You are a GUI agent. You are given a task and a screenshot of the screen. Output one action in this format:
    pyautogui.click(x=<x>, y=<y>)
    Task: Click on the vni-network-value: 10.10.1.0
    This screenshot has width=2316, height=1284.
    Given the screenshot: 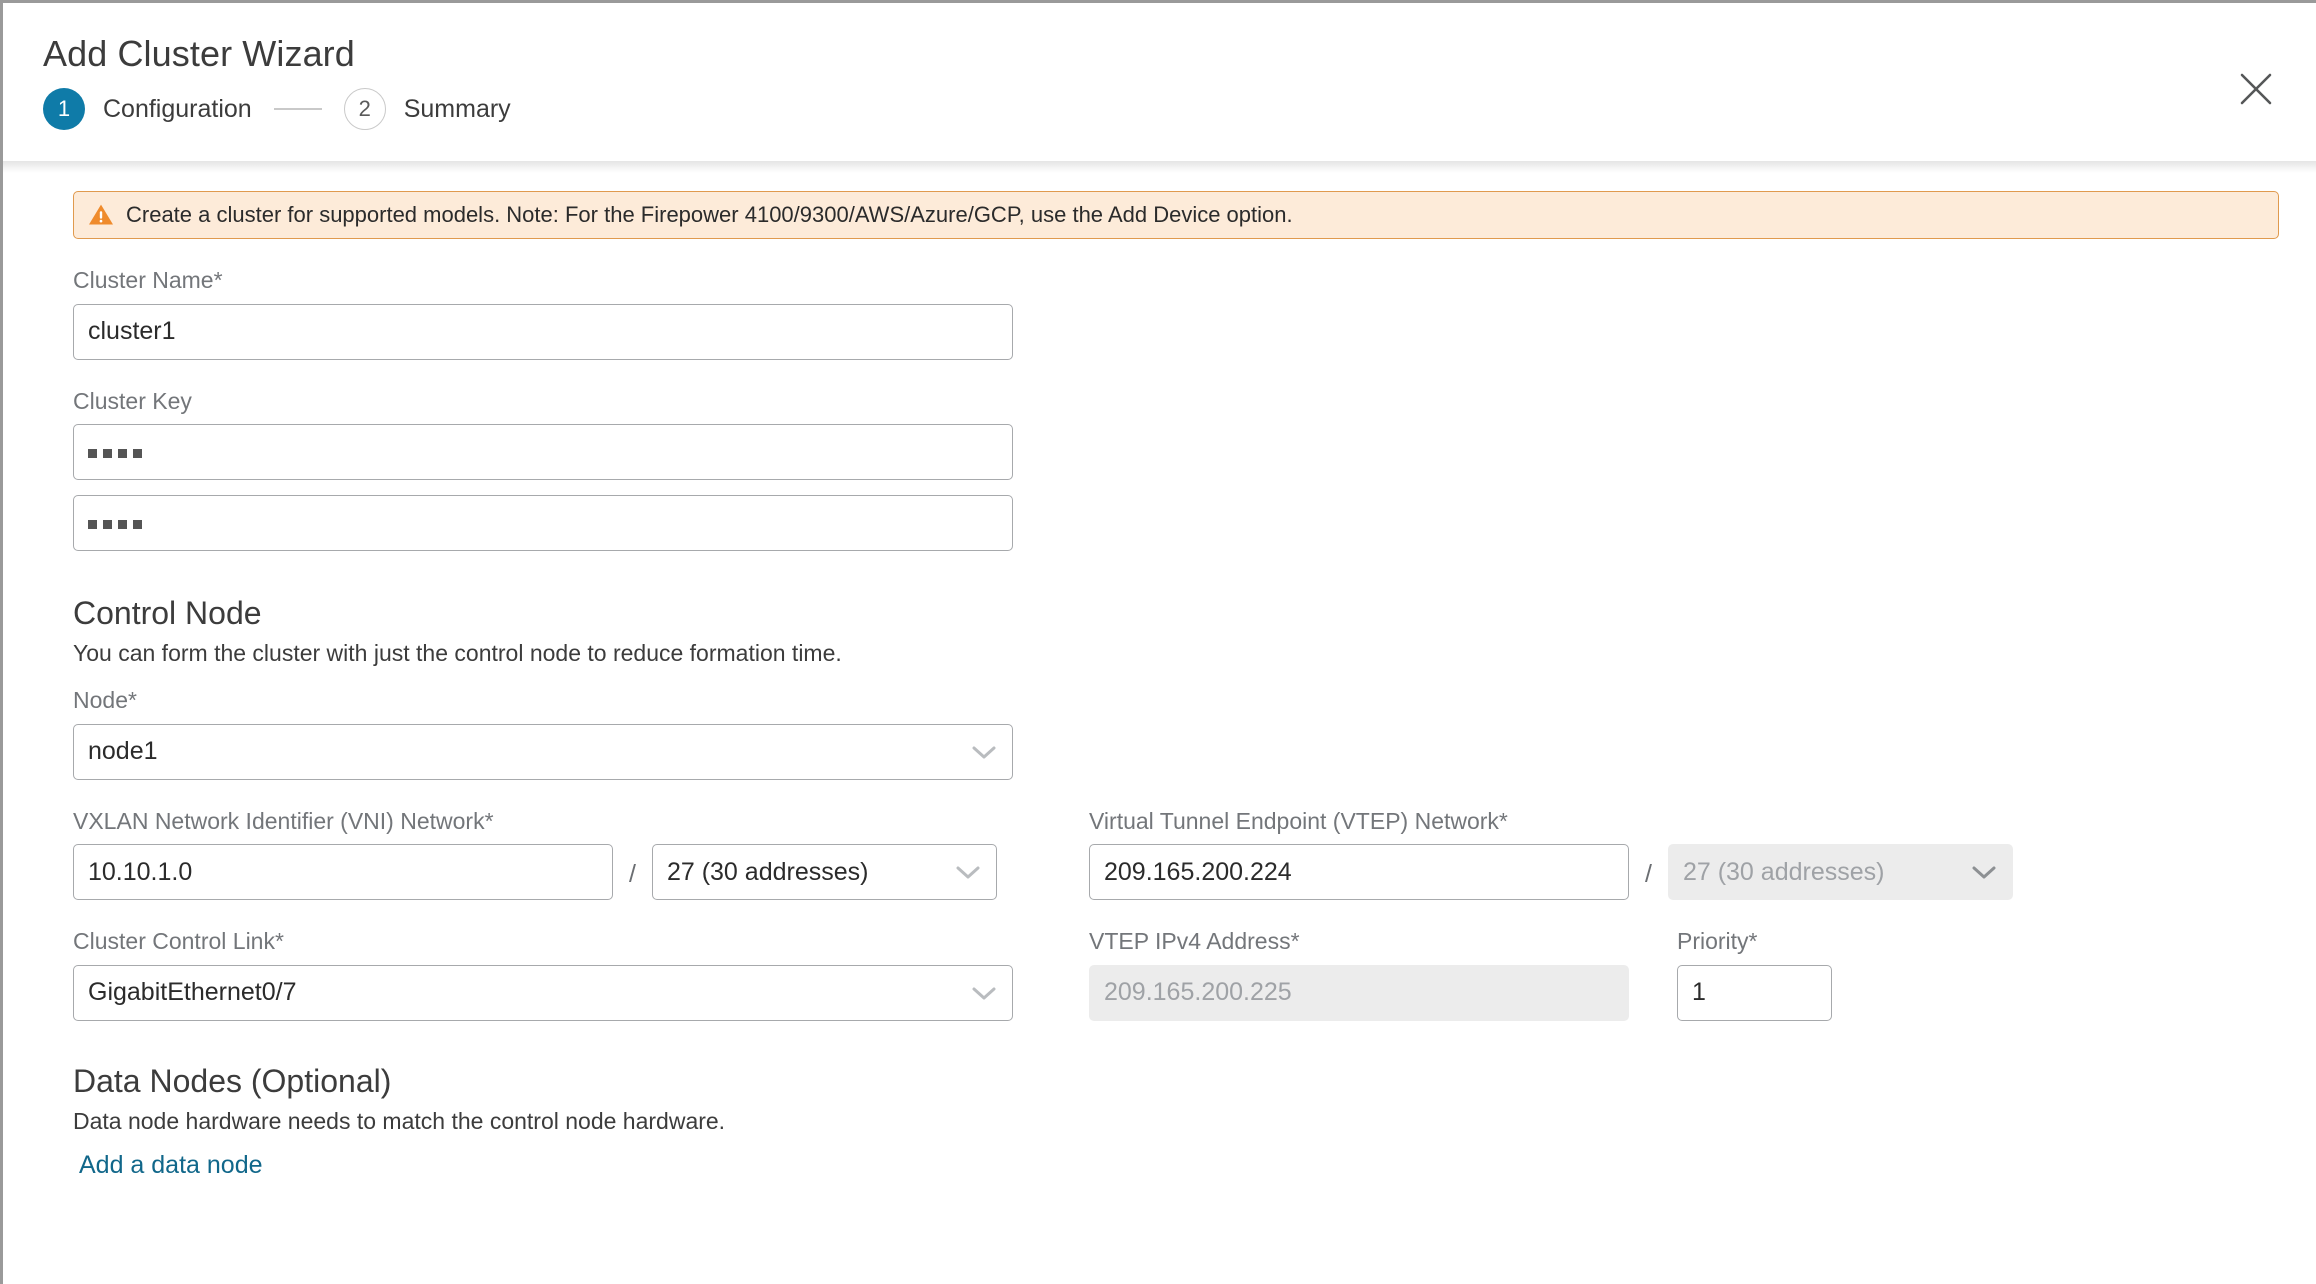 What is the action you would take?
    pyautogui.click(x=140, y=871)
    